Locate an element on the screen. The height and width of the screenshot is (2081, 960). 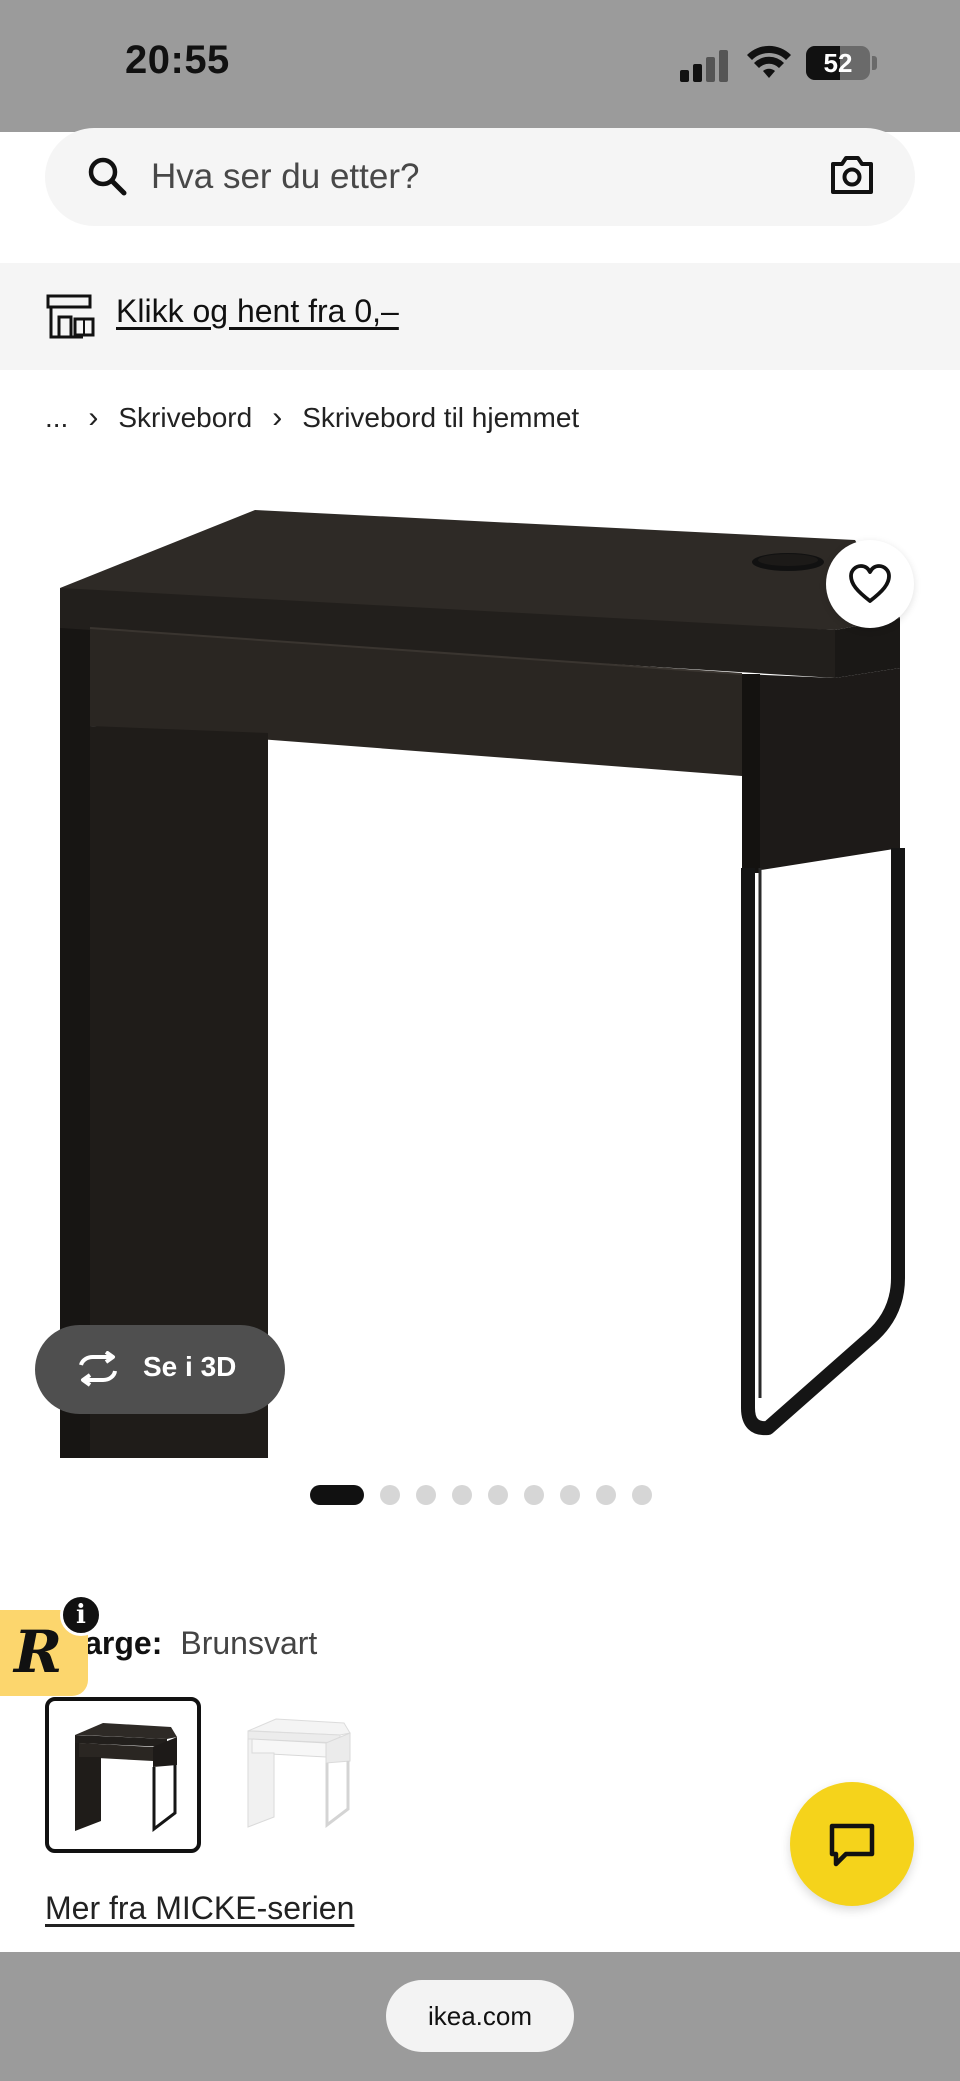
desk-thumbnail-hvit is located at coordinates (299, 1773).